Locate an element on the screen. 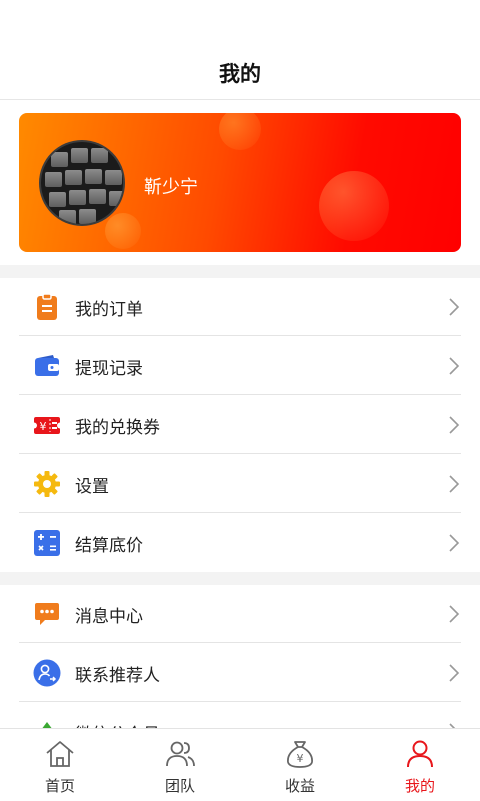  tab-earnings: ¥ 收益 is located at coordinates (300, 765).